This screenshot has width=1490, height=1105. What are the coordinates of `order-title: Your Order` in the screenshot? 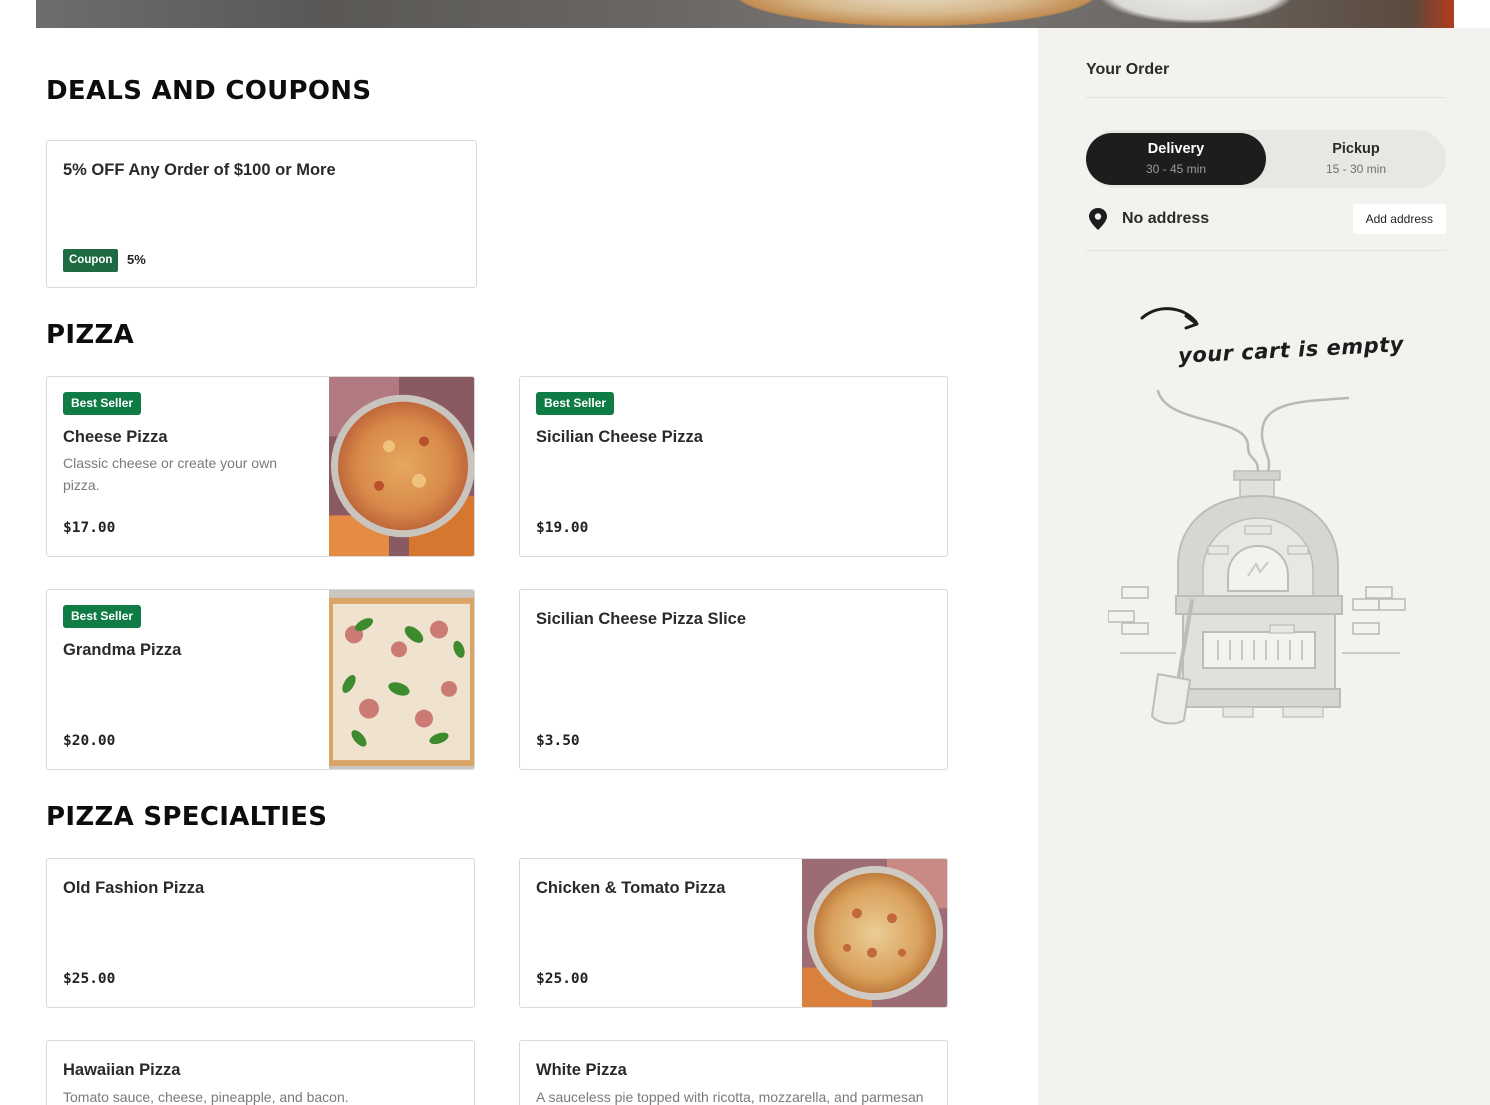 It's located at (1128, 69).